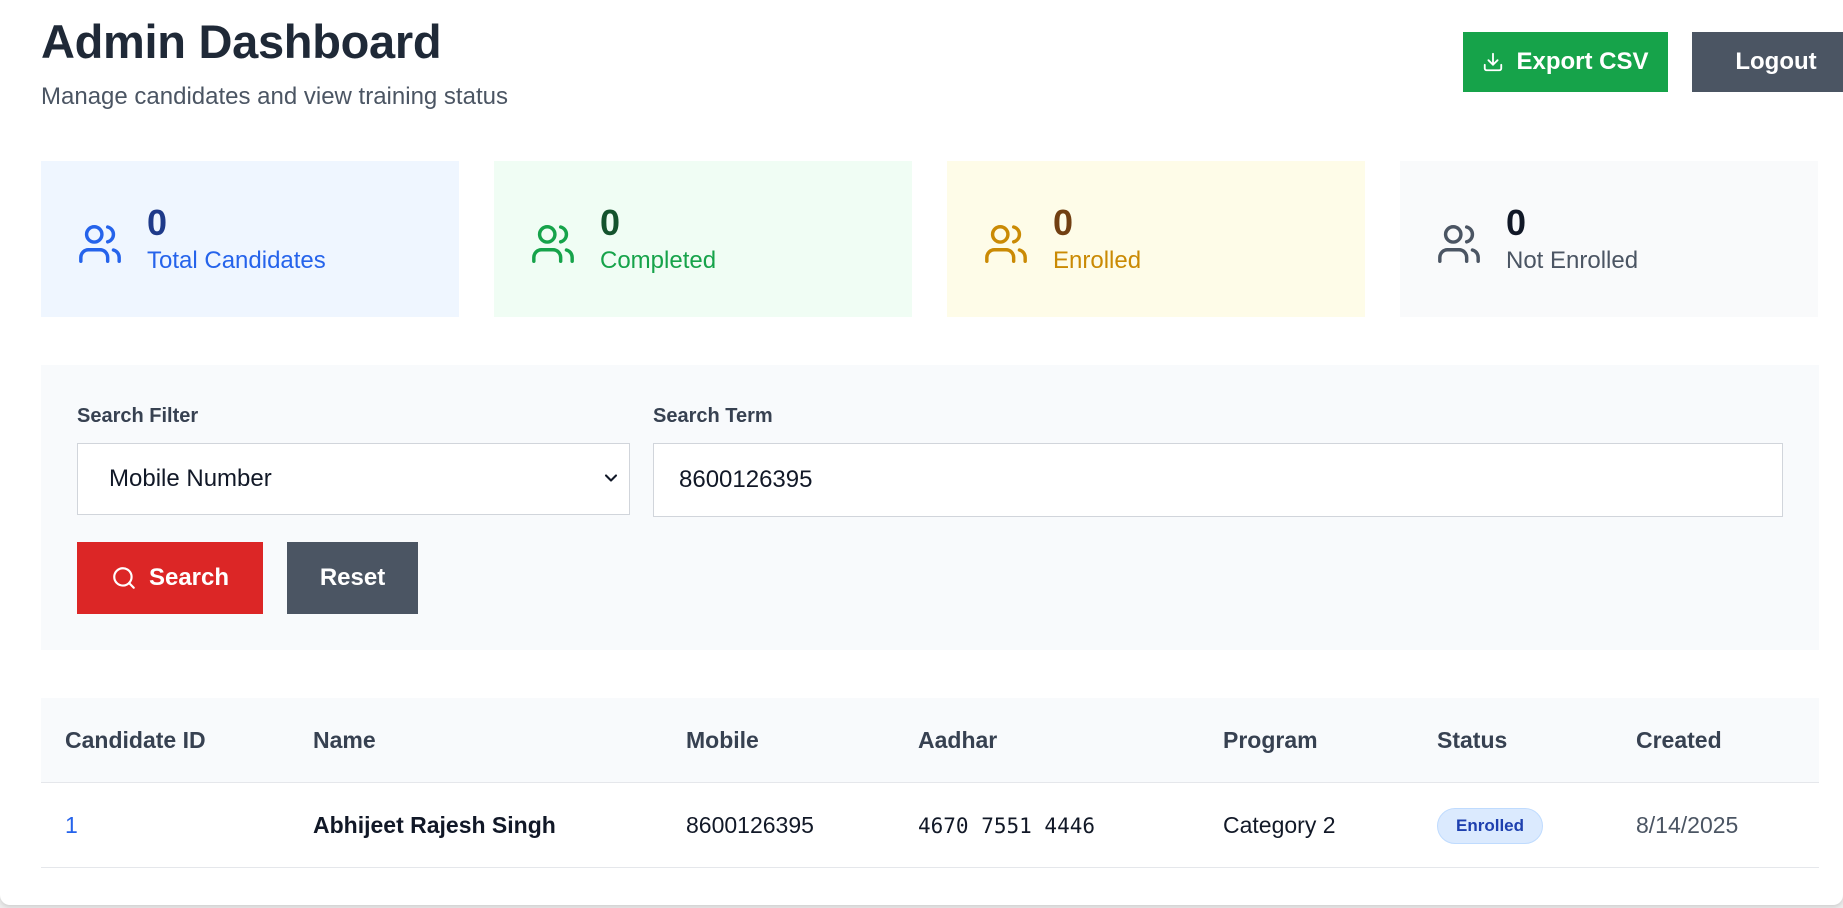 The image size is (1843, 908). I want to click on logout-label: Logout, so click(1776, 61).